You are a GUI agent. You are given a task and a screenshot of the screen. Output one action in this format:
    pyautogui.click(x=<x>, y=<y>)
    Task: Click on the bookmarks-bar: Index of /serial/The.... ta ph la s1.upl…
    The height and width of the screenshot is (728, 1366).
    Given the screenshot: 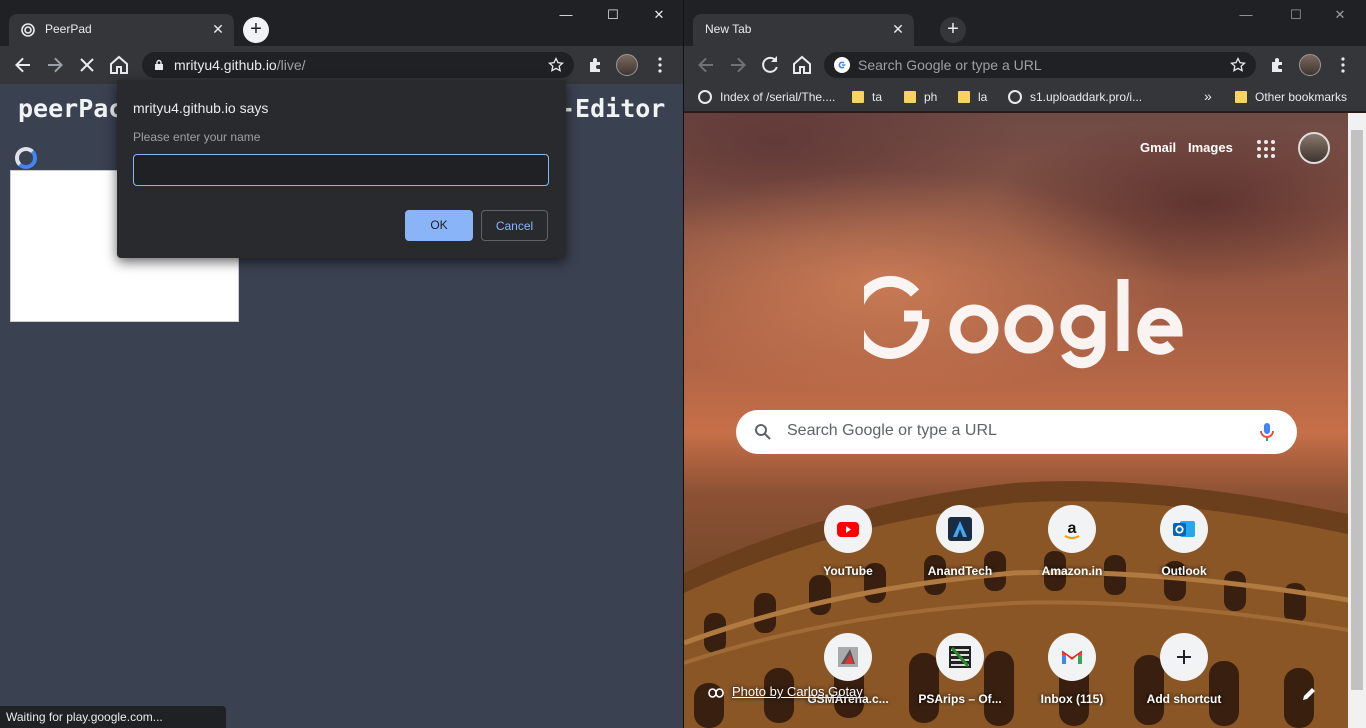 What is the action you would take?
    pyautogui.click(x=1025, y=98)
    